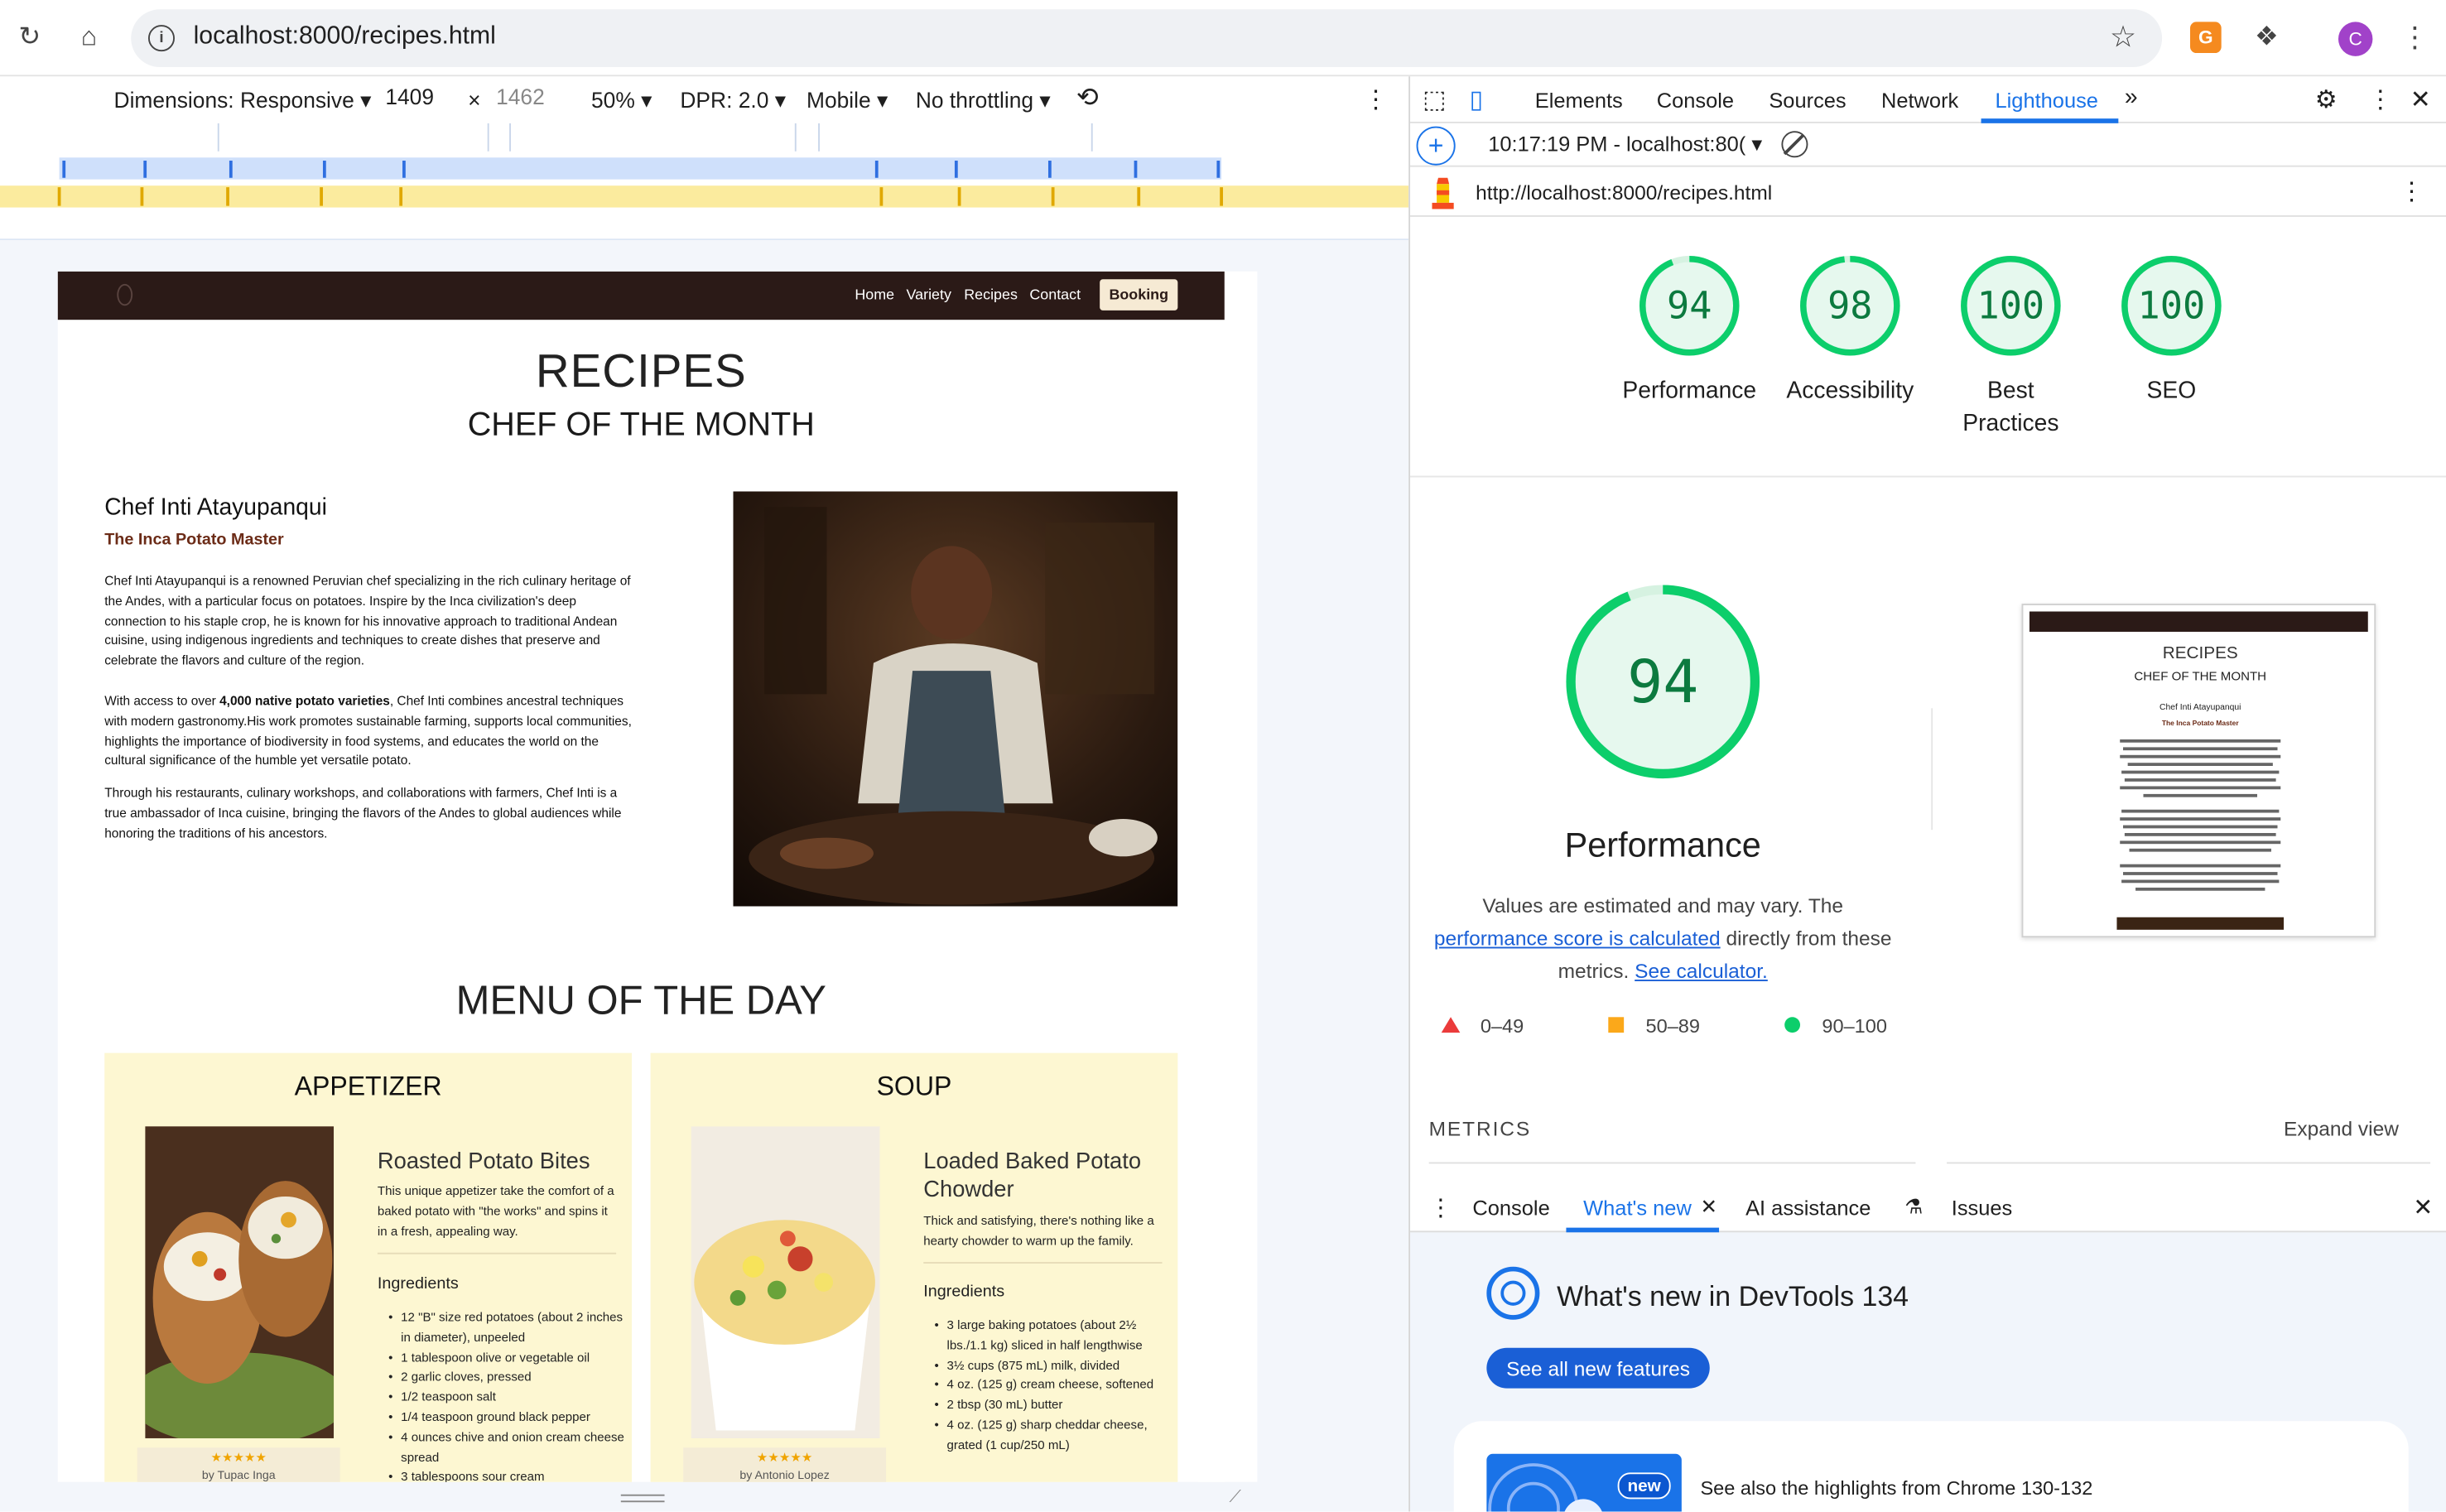  What do you see at coordinates (89, 37) in the screenshot?
I see `home-icon: ⌂` at bounding box center [89, 37].